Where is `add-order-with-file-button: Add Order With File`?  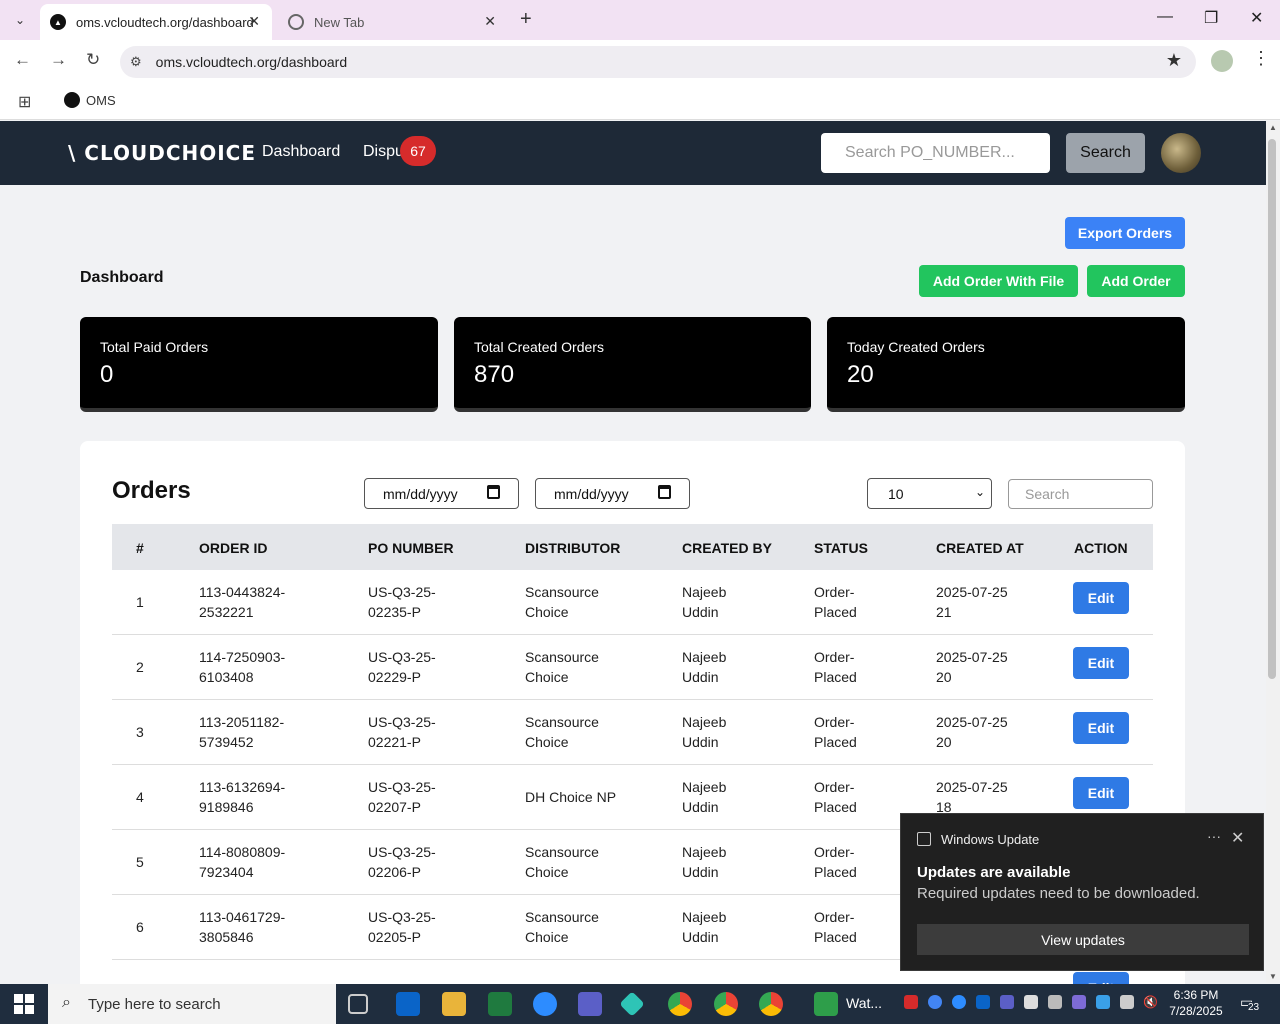 add-order-with-file-button: Add Order With File is located at coordinates (998, 281).